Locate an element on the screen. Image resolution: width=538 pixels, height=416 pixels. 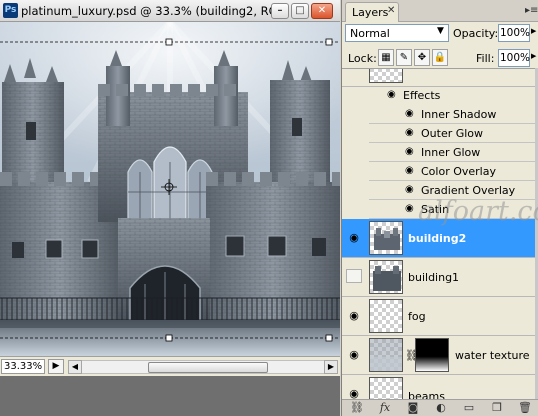
lock-transparent-pixels-icon: ▦ is located at coordinates (386, 57).